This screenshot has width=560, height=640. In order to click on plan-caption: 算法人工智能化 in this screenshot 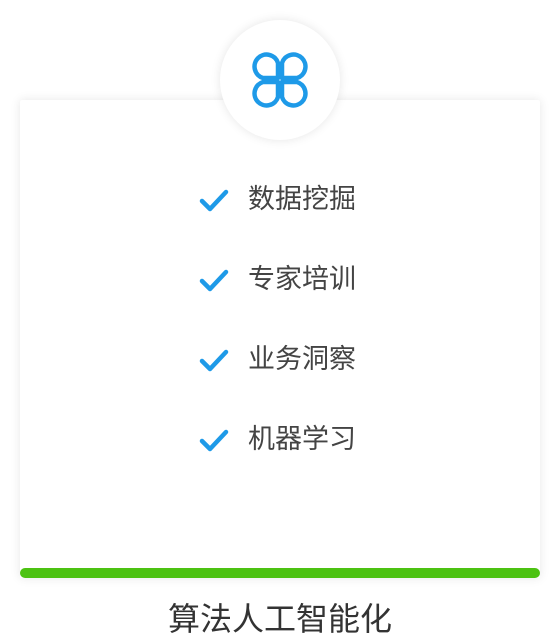, I will do `click(279, 619)`.